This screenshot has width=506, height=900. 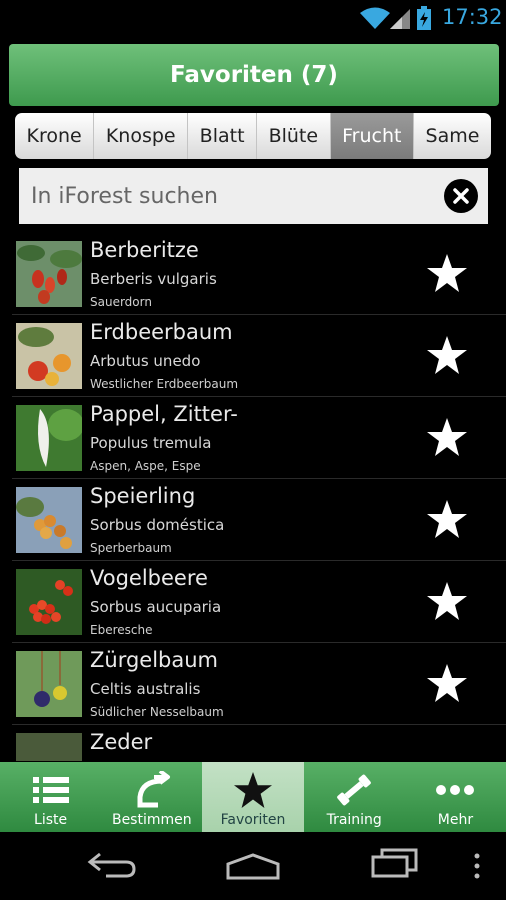 What do you see at coordinates (145, 361) in the screenshot?
I see `latin-name: Arbutus unedo` at bounding box center [145, 361].